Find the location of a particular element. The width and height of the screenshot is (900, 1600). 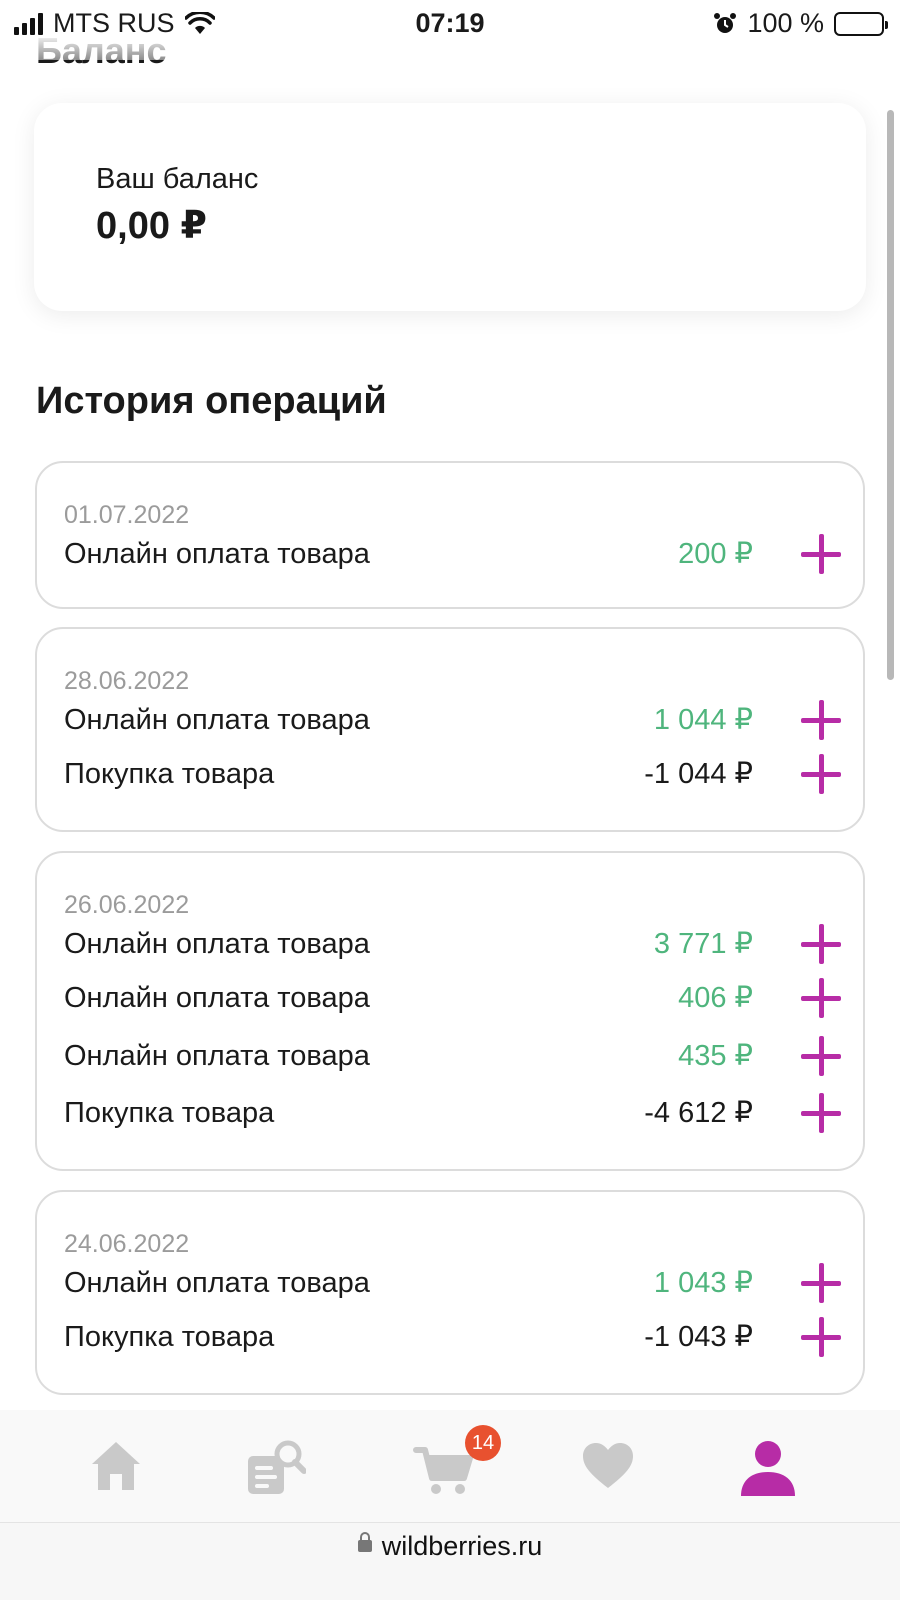

nav-catalog is located at coordinates (276, 1468).